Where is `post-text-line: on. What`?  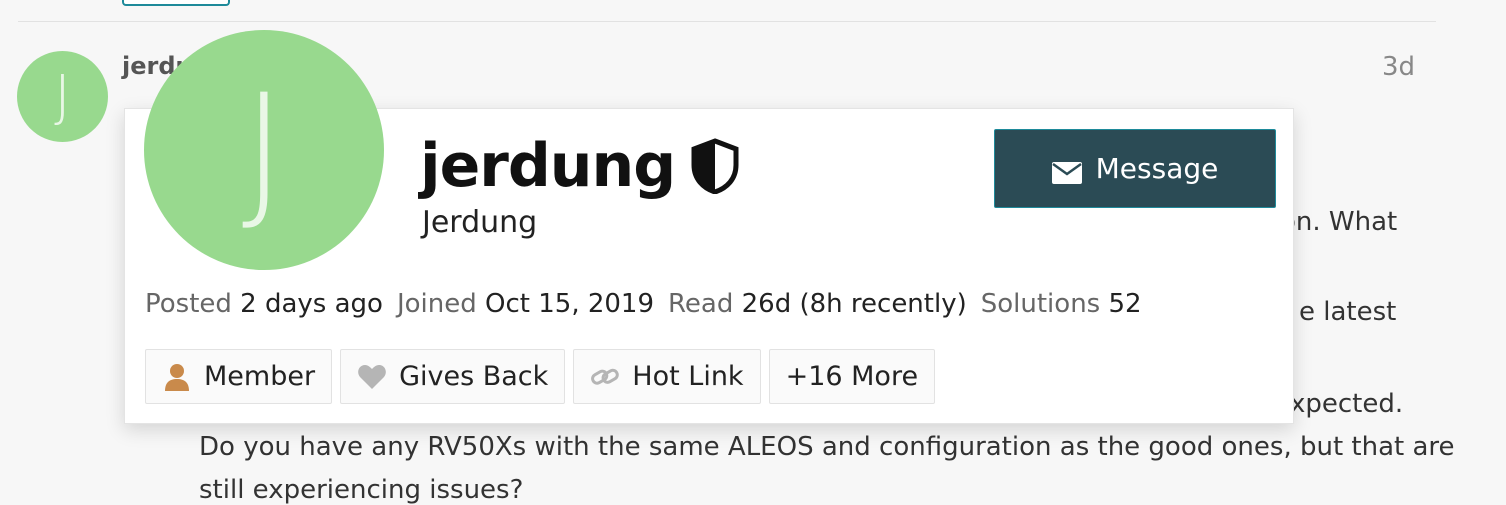 post-text-line: on. What is located at coordinates (1339, 222).